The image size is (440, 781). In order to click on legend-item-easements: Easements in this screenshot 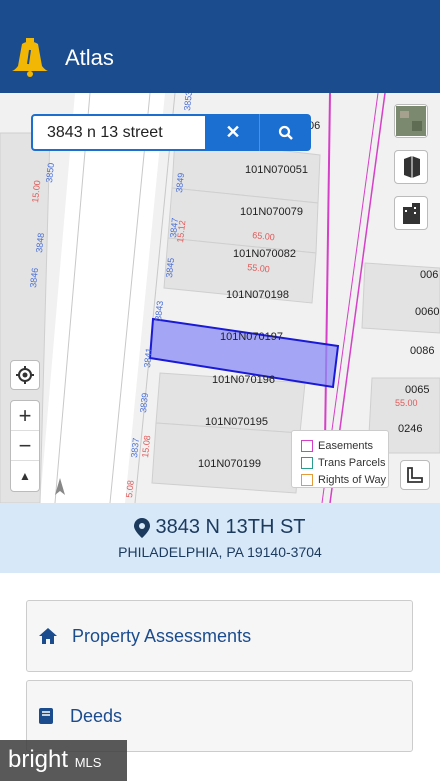, I will do `click(344, 445)`.